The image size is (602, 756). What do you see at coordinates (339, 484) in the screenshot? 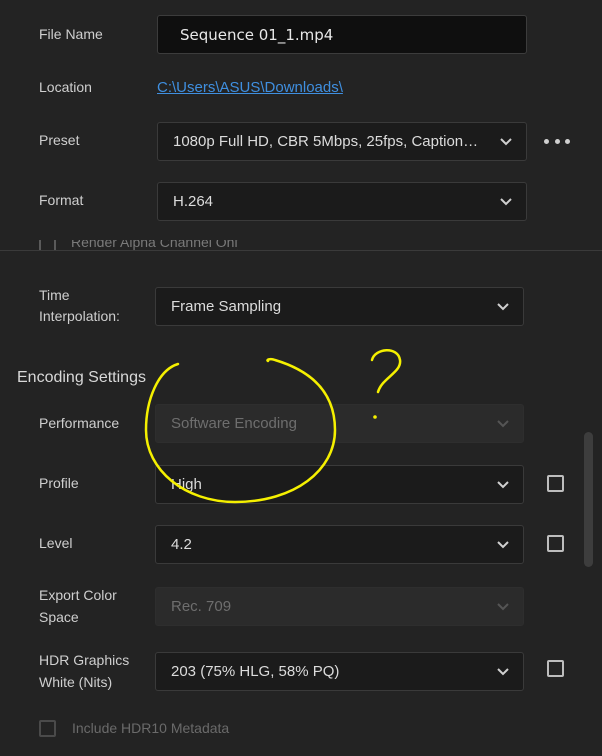
I see `profile-dropdown: High` at bounding box center [339, 484].